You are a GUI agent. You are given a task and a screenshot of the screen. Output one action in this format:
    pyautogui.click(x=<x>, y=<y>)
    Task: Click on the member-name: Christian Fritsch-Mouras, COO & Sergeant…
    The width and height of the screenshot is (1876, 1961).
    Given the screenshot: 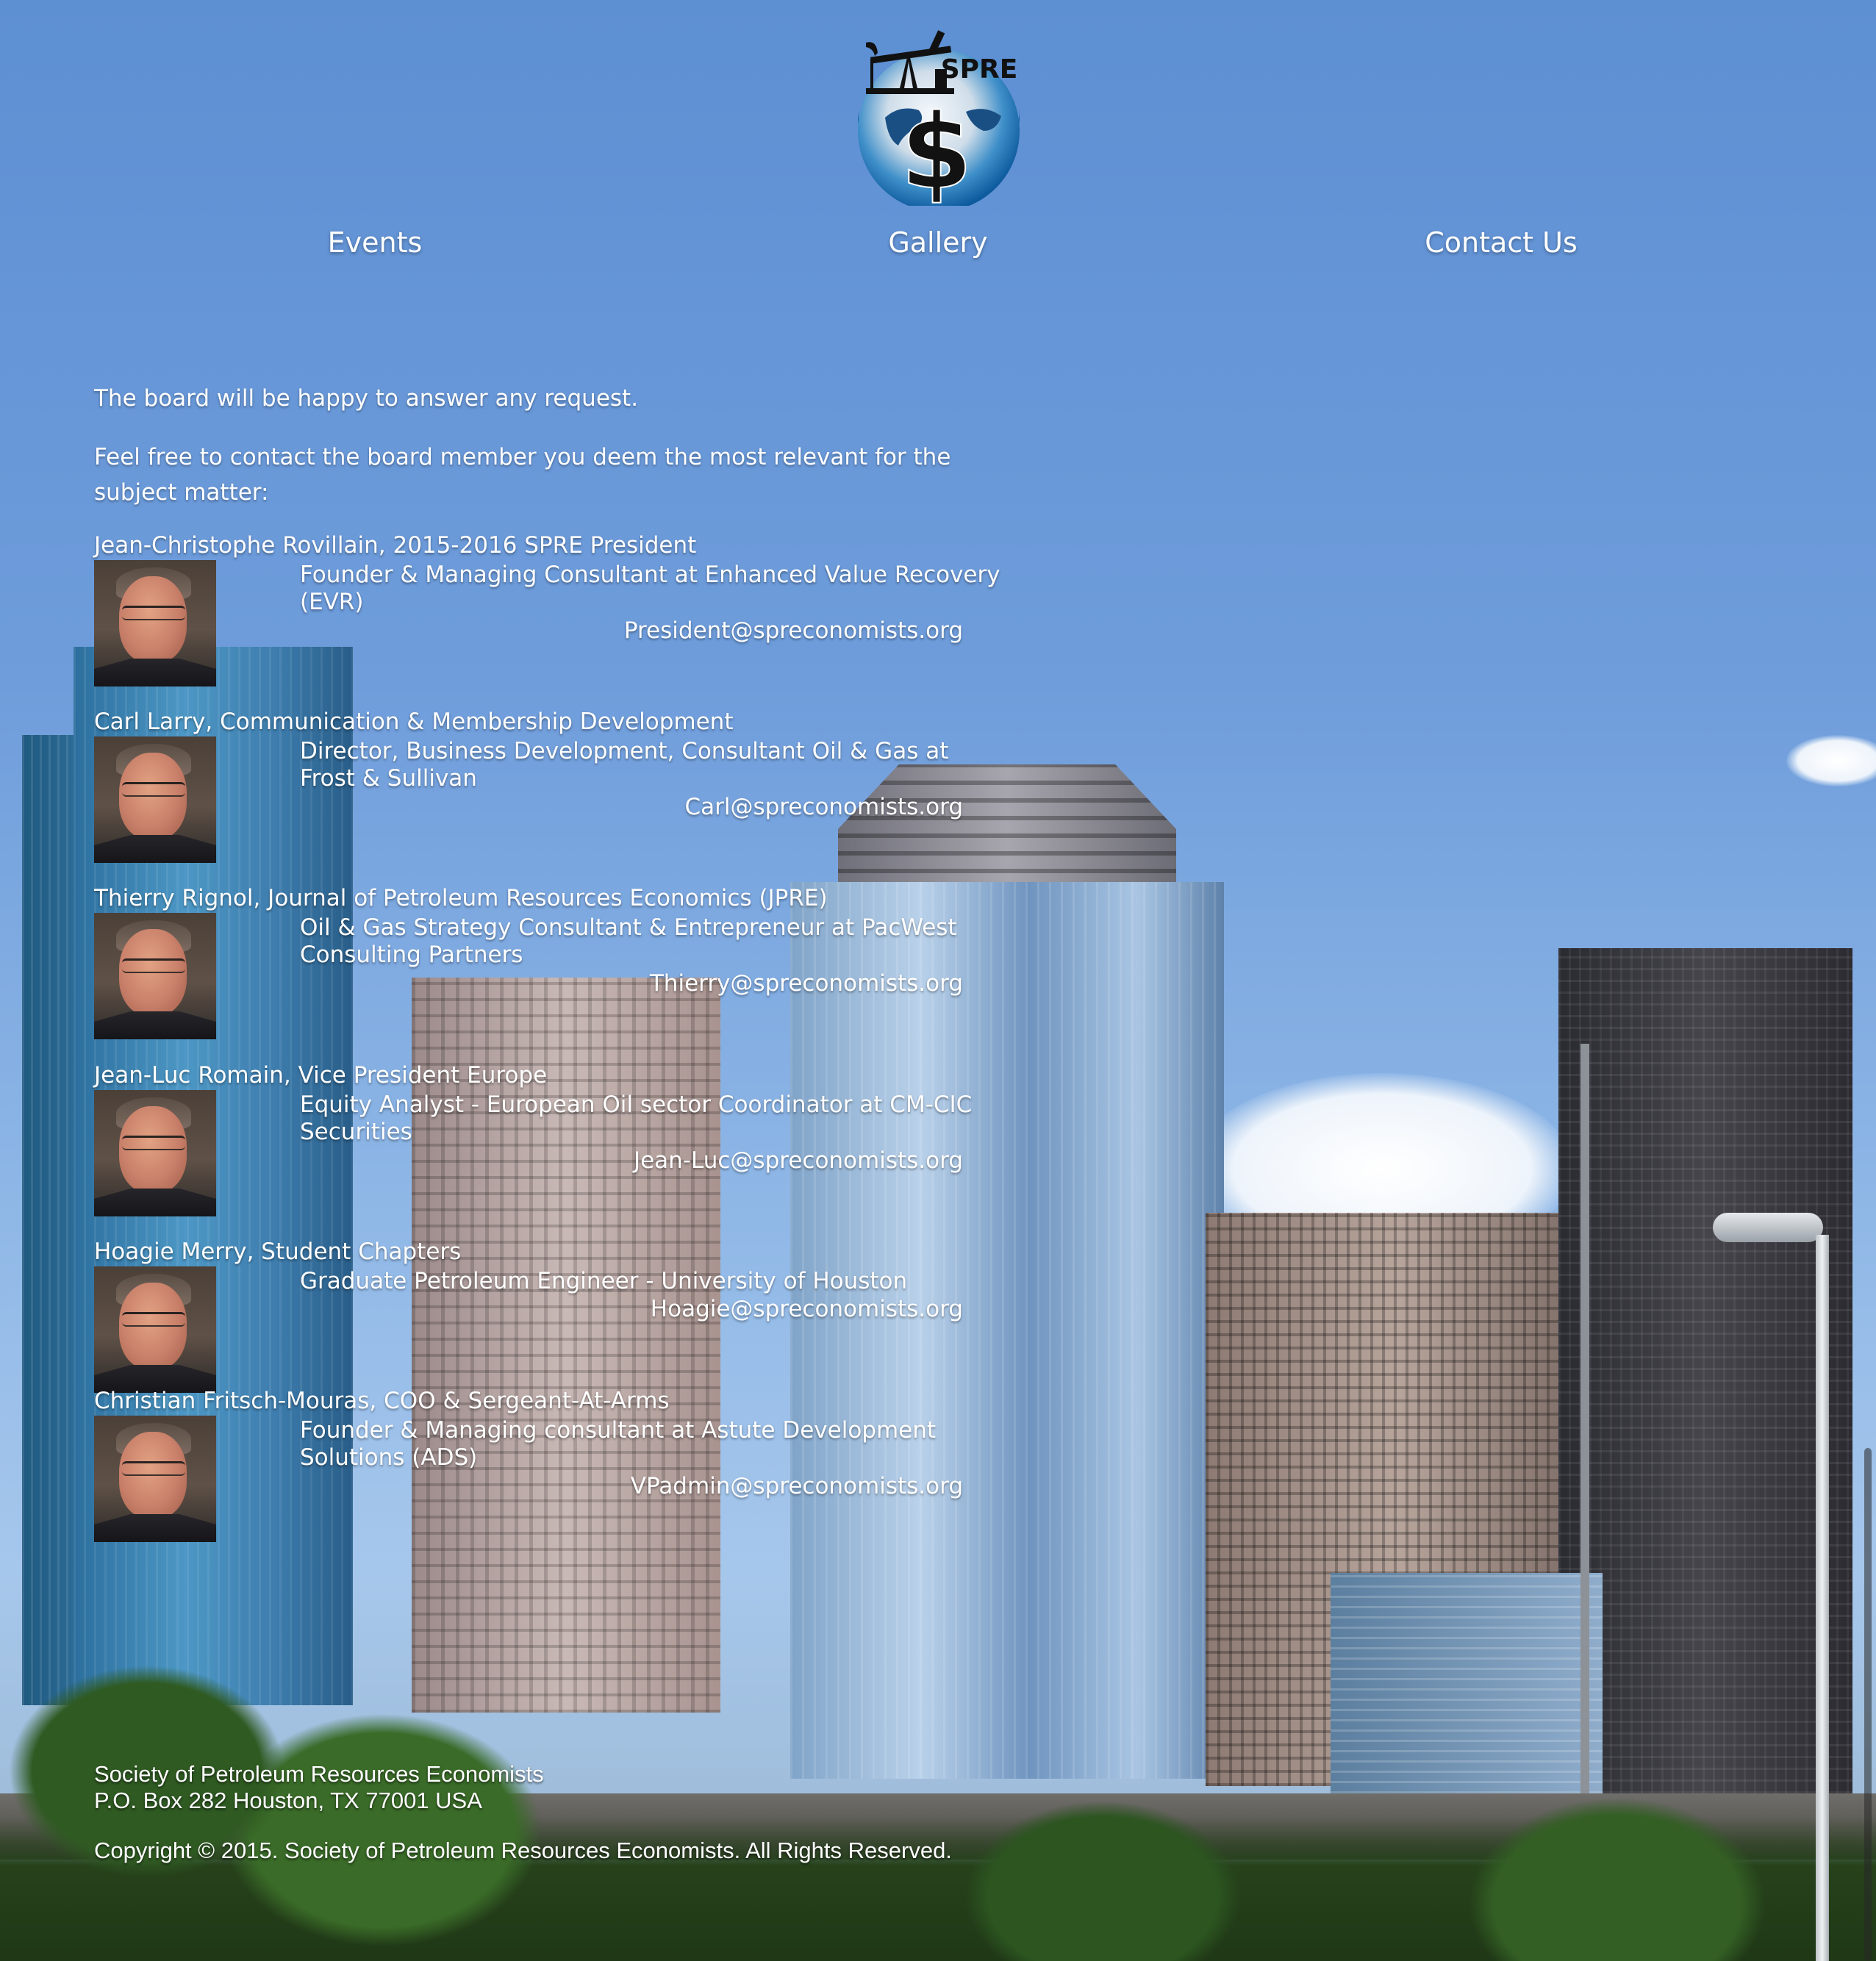 What is the action you would take?
    pyautogui.click(x=382, y=1401)
    